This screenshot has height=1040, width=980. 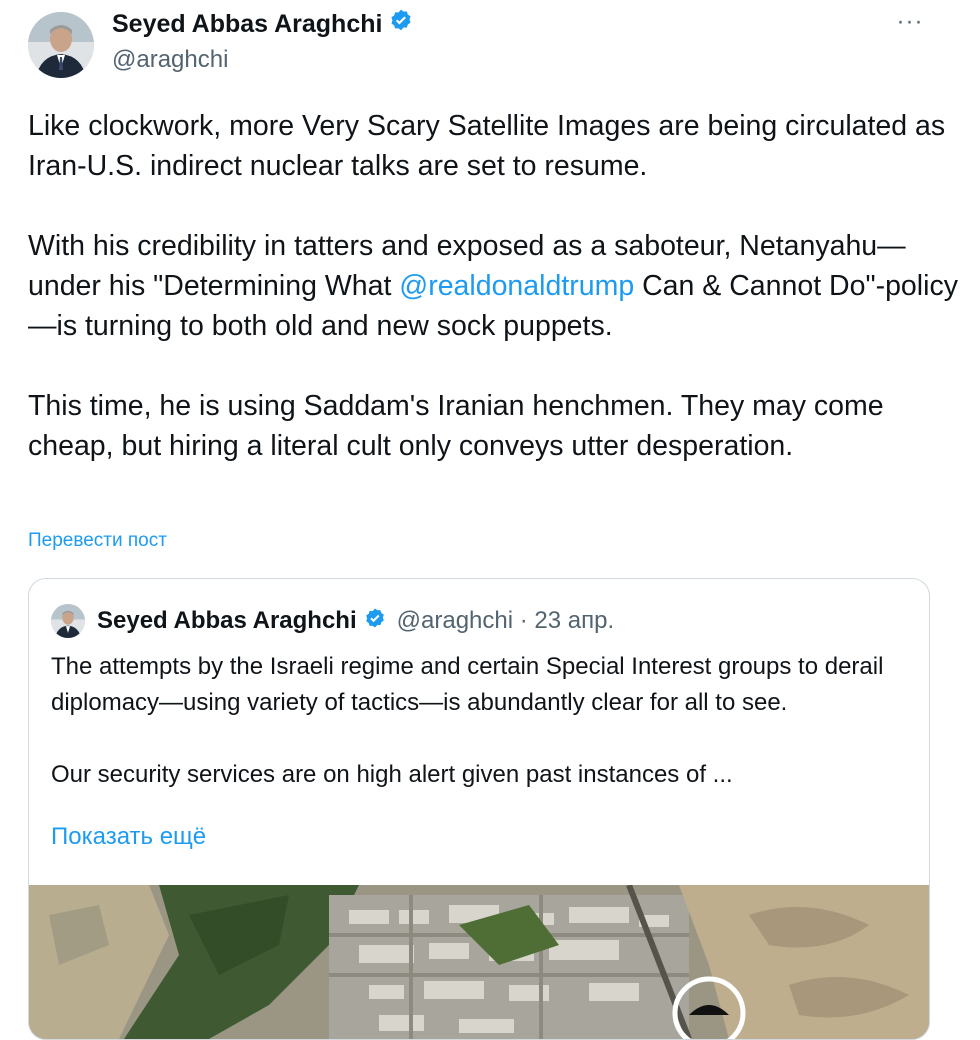 What do you see at coordinates (574, 620) in the screenshot?
I see `quoted-date: 23 апр.` at bounding box center [574, 620].